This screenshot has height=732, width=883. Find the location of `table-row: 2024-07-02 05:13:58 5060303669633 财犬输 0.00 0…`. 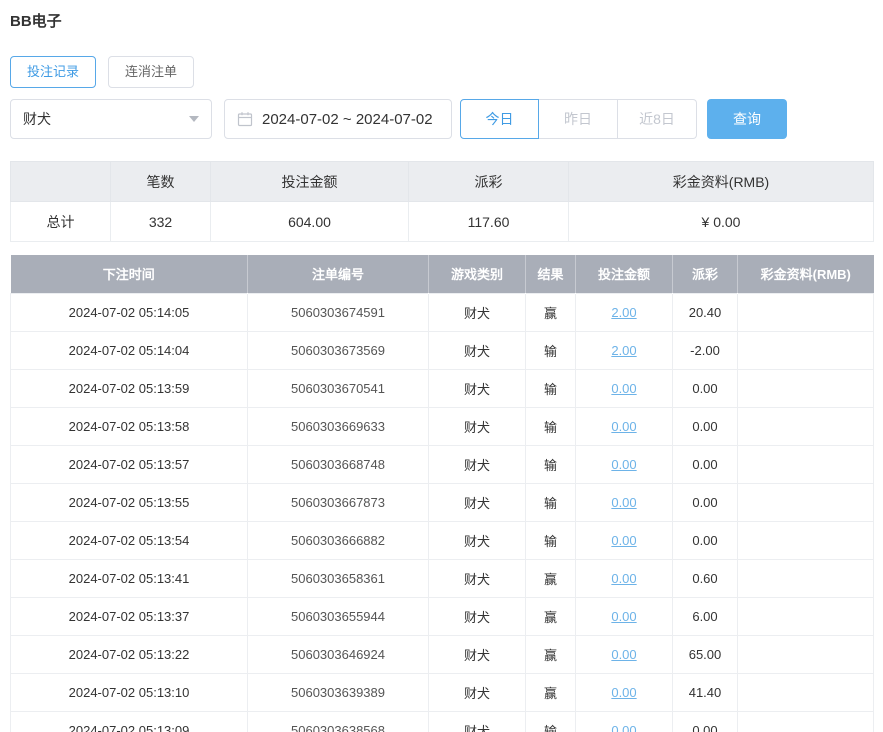

table-row: 2024-07-02 05:13:58 5060303669633 财犬输 0.00 0… is located at coordinates (442, 426).